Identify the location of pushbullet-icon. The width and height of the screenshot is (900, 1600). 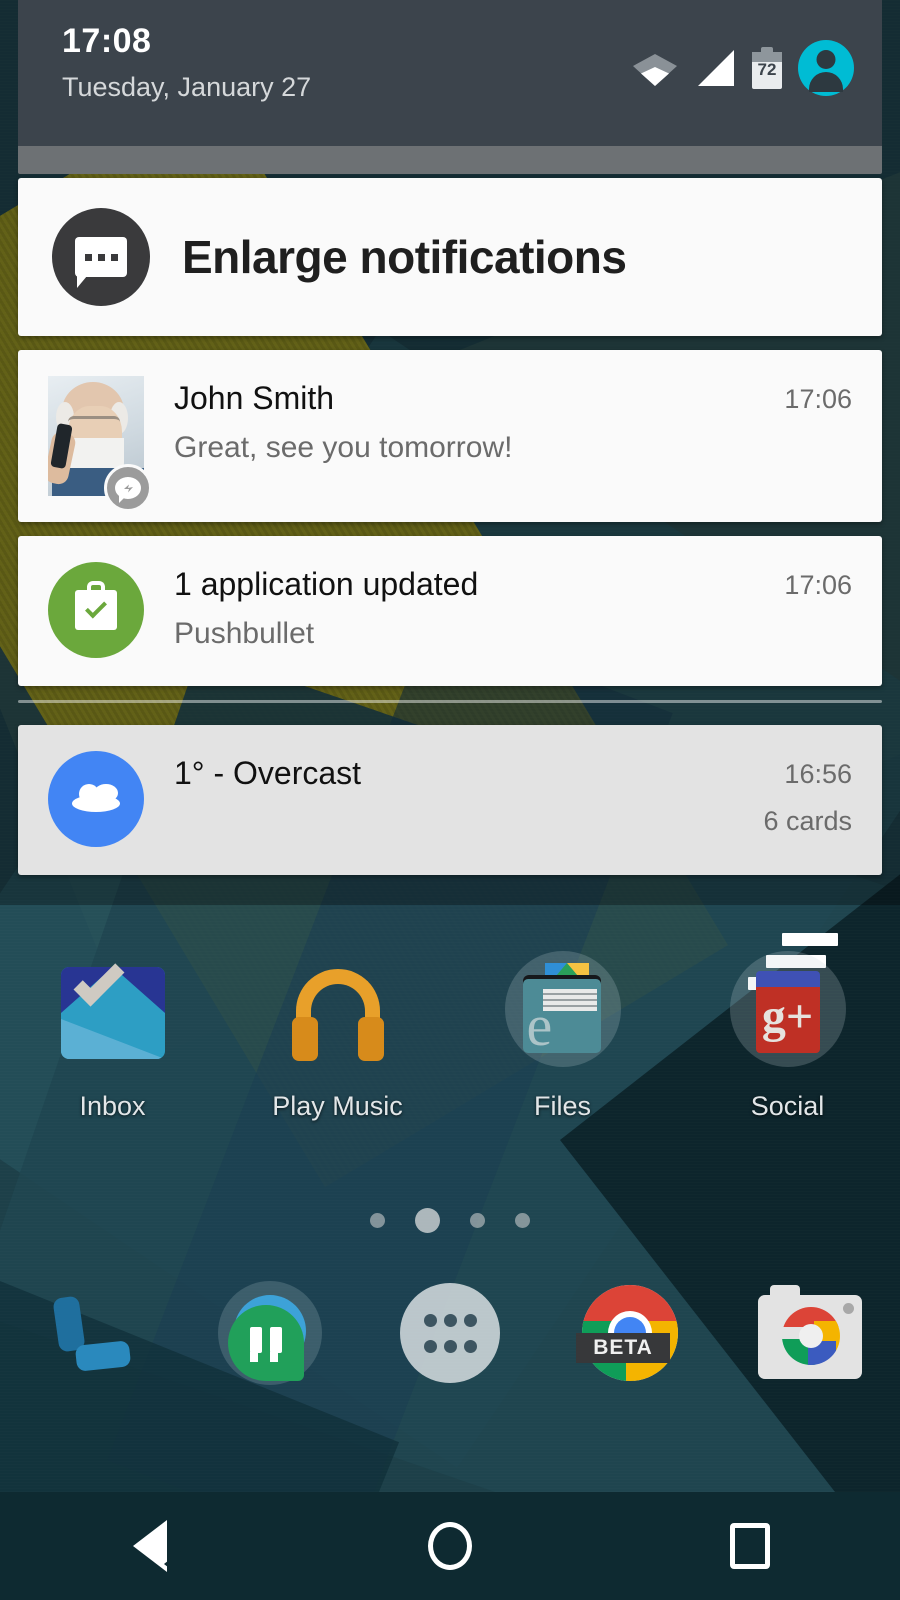
(96, 610).